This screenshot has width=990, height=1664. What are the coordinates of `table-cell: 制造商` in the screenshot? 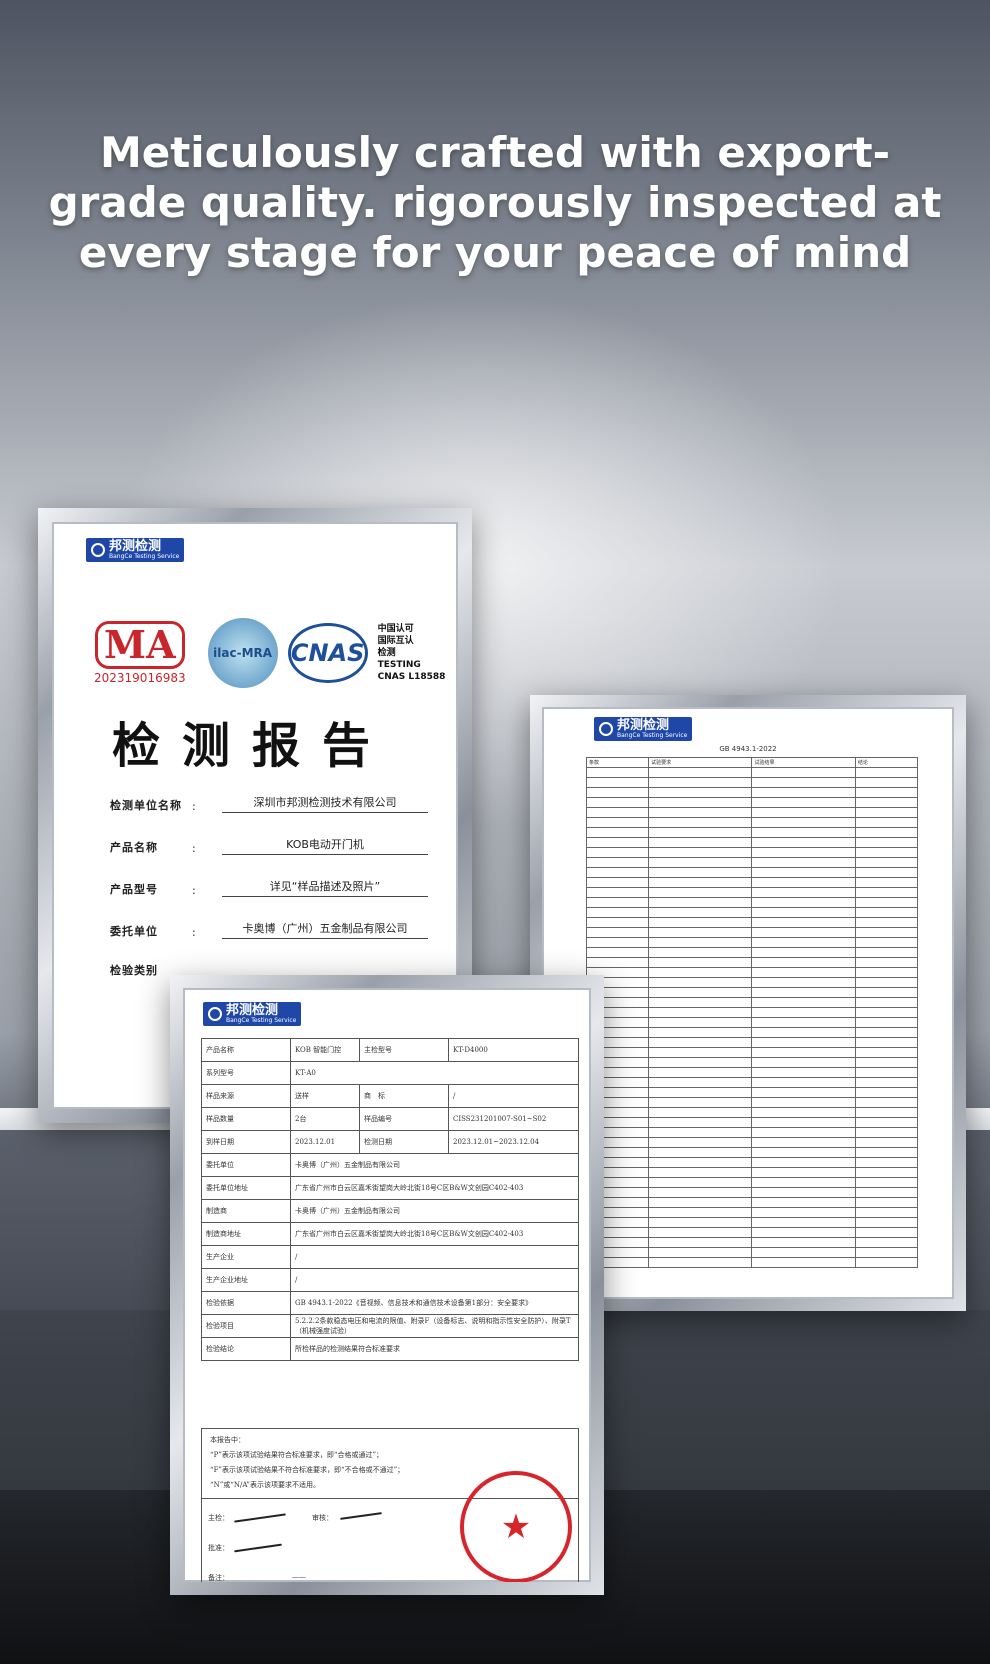 It's located at (246, 1211).